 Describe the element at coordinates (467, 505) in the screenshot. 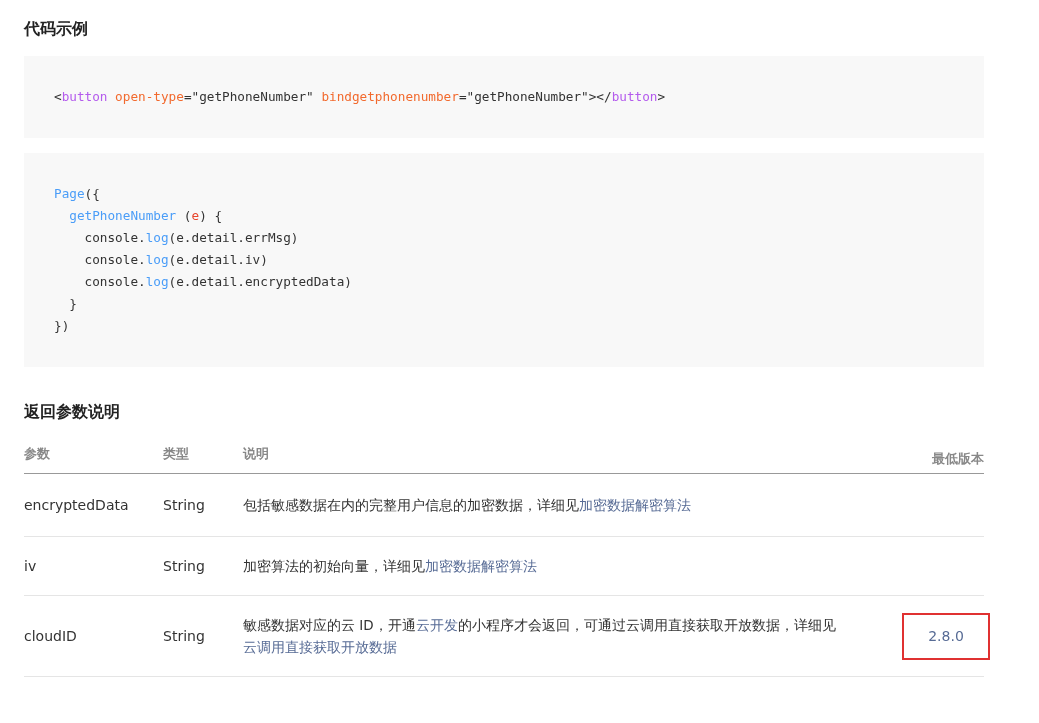

I see `param-description: 包括敏感数据在内的完整用户信息的加密数据，详细见加密数据解密算法` at that location.